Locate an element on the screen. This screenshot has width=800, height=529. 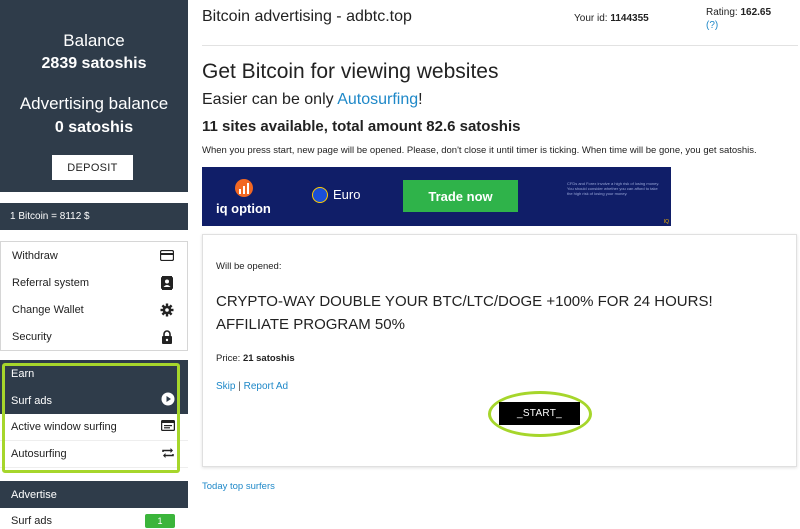
menu-item-label: Withdraw is located at coordinates (35, 255).